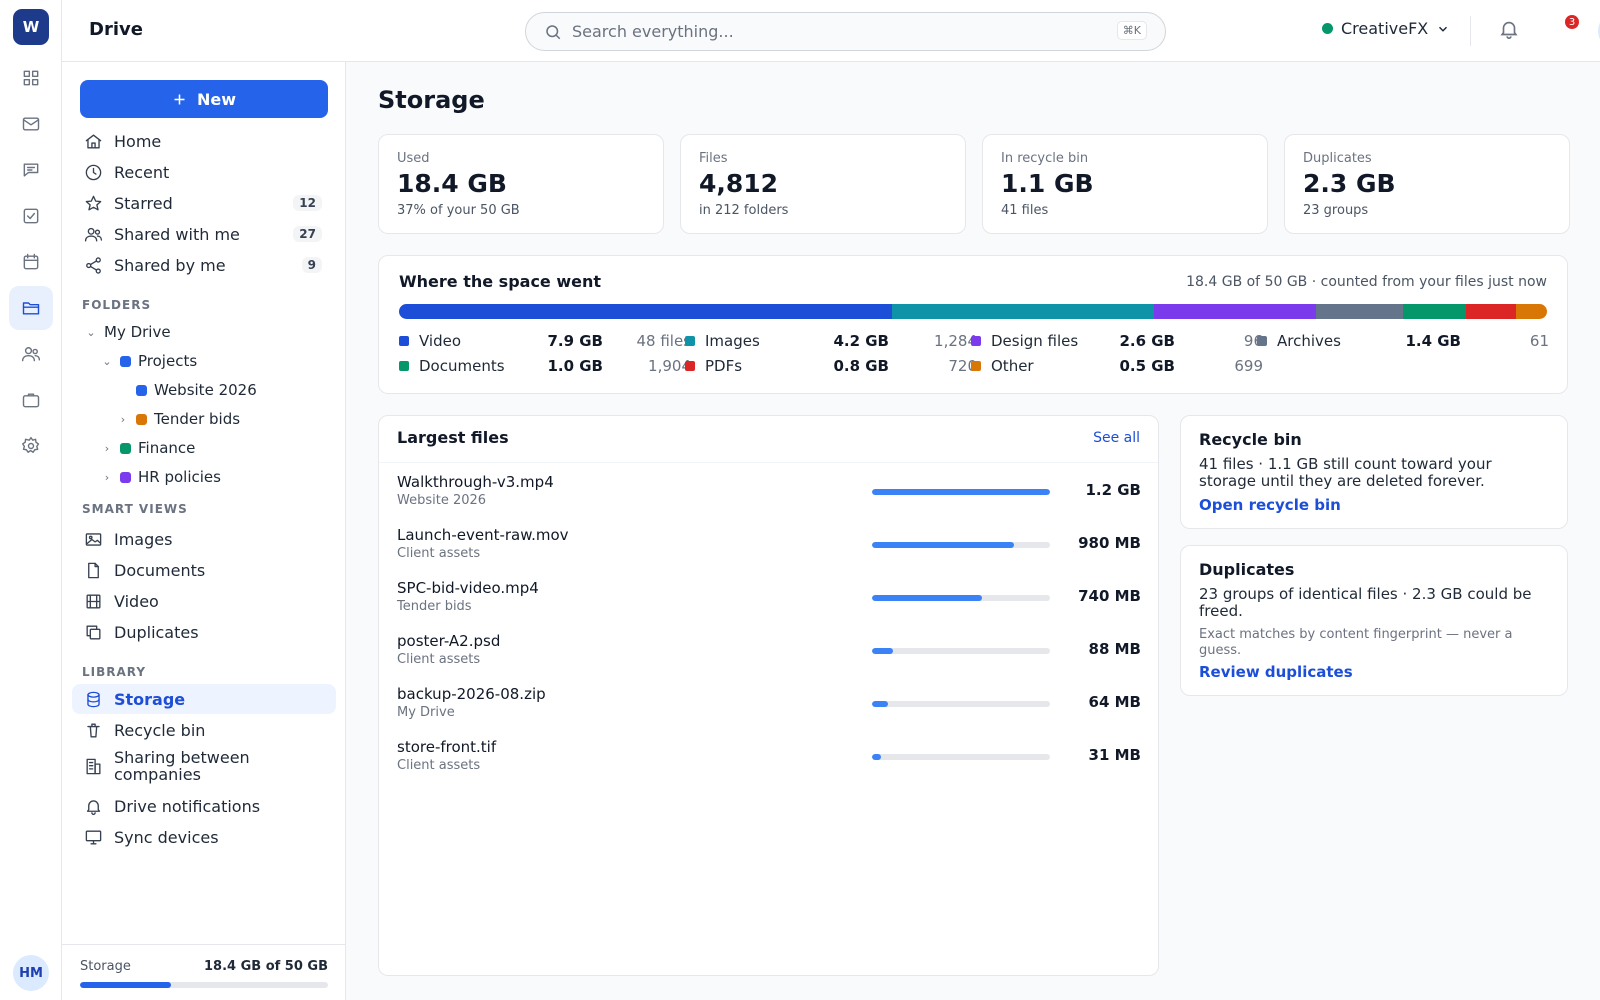 The image size is (1600, 1000). What do you see at coordinates (204, 601) in the screenshot?
I see `sidebar-item-video: Video` at bounding box center [204, 601].